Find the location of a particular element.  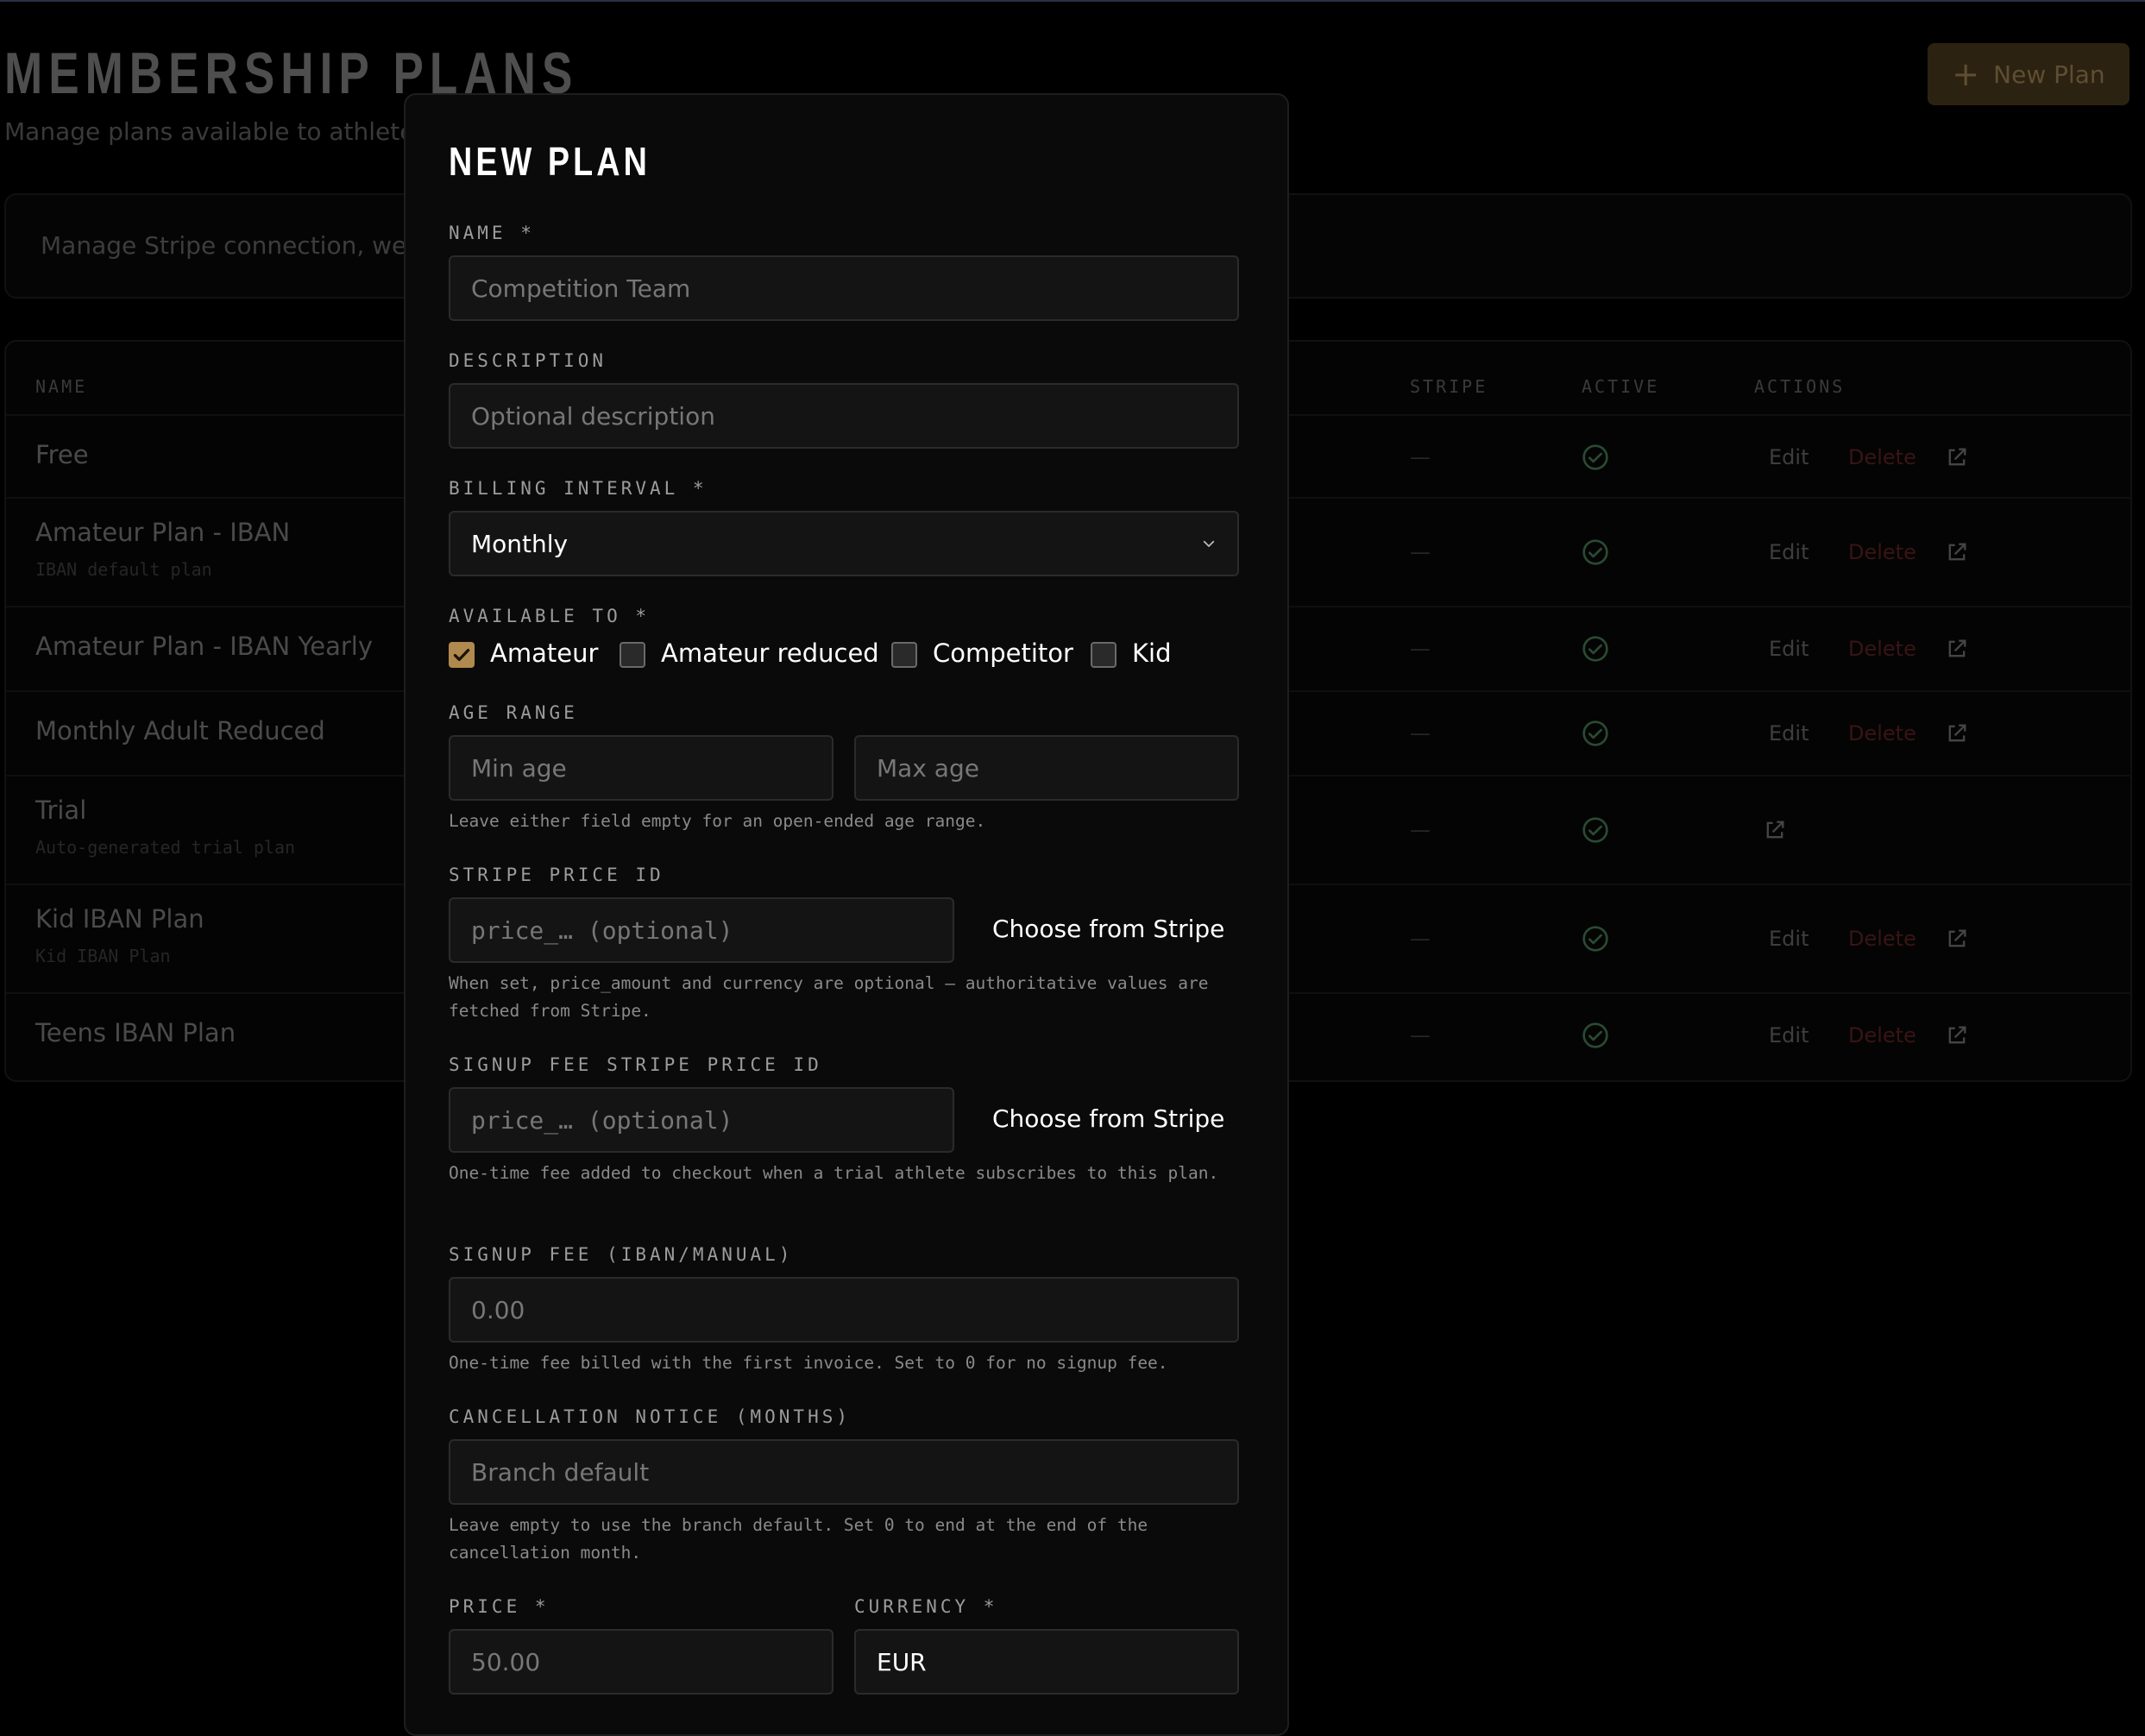

plan-name: Kid IBAN Plan is located at coordinates (120, 919).